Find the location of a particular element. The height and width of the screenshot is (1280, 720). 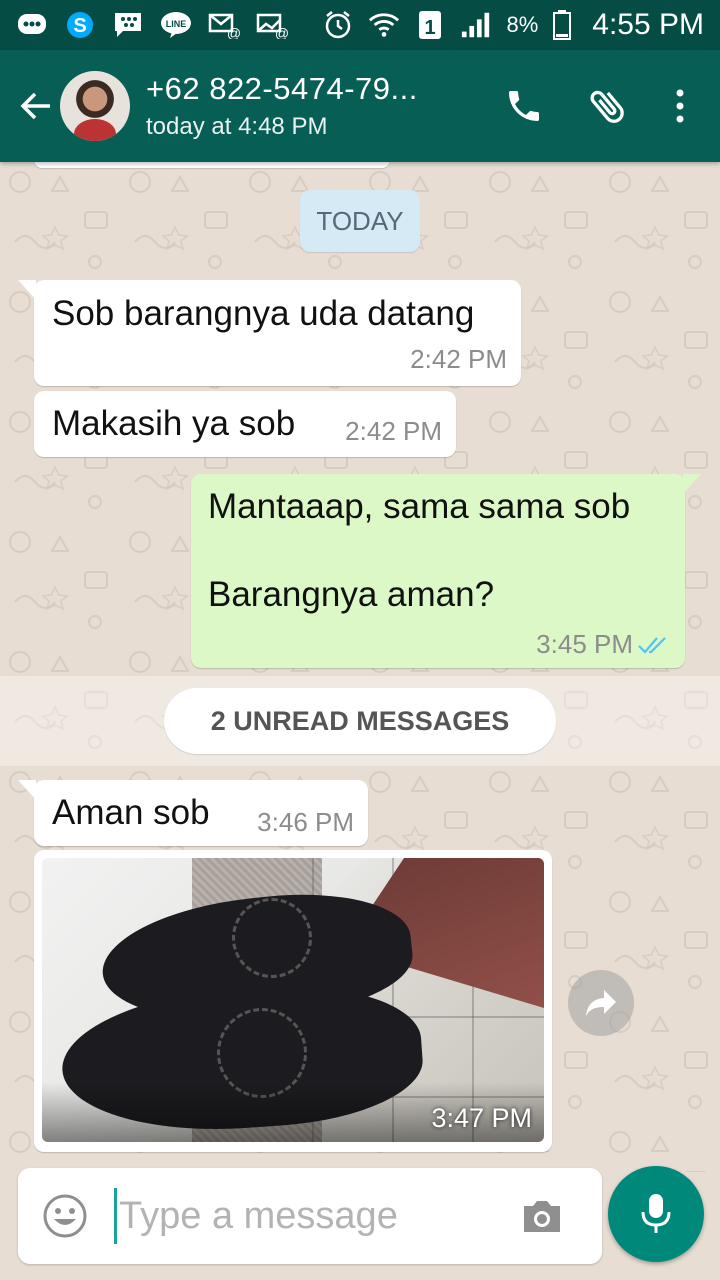

unread-messages-divider: 2 UNREAD MESSAGES is located at coordinates (360, 721).